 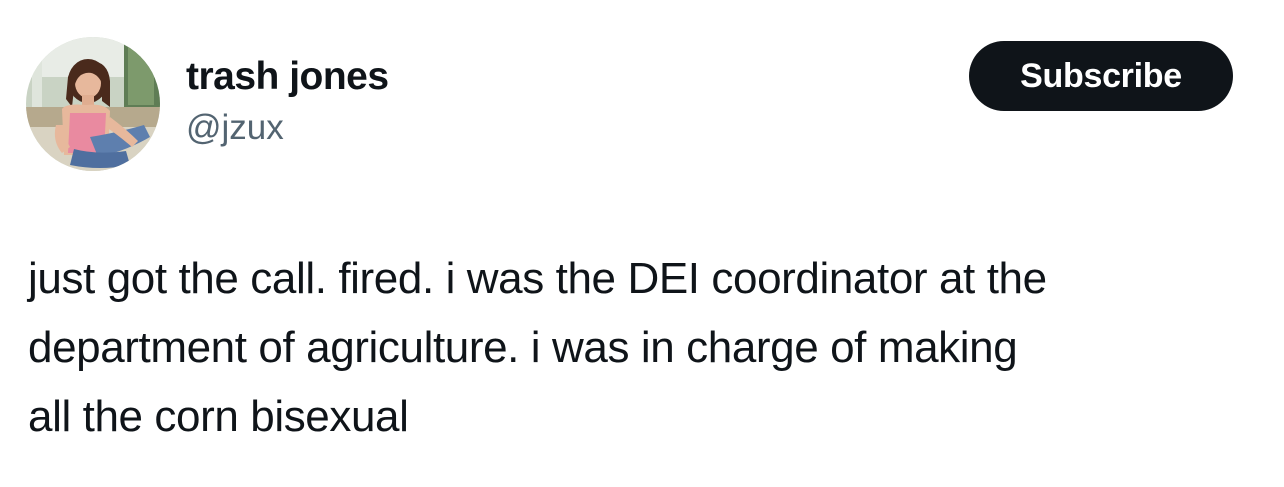 I want to click on avatar, so click(x=93, y=104).